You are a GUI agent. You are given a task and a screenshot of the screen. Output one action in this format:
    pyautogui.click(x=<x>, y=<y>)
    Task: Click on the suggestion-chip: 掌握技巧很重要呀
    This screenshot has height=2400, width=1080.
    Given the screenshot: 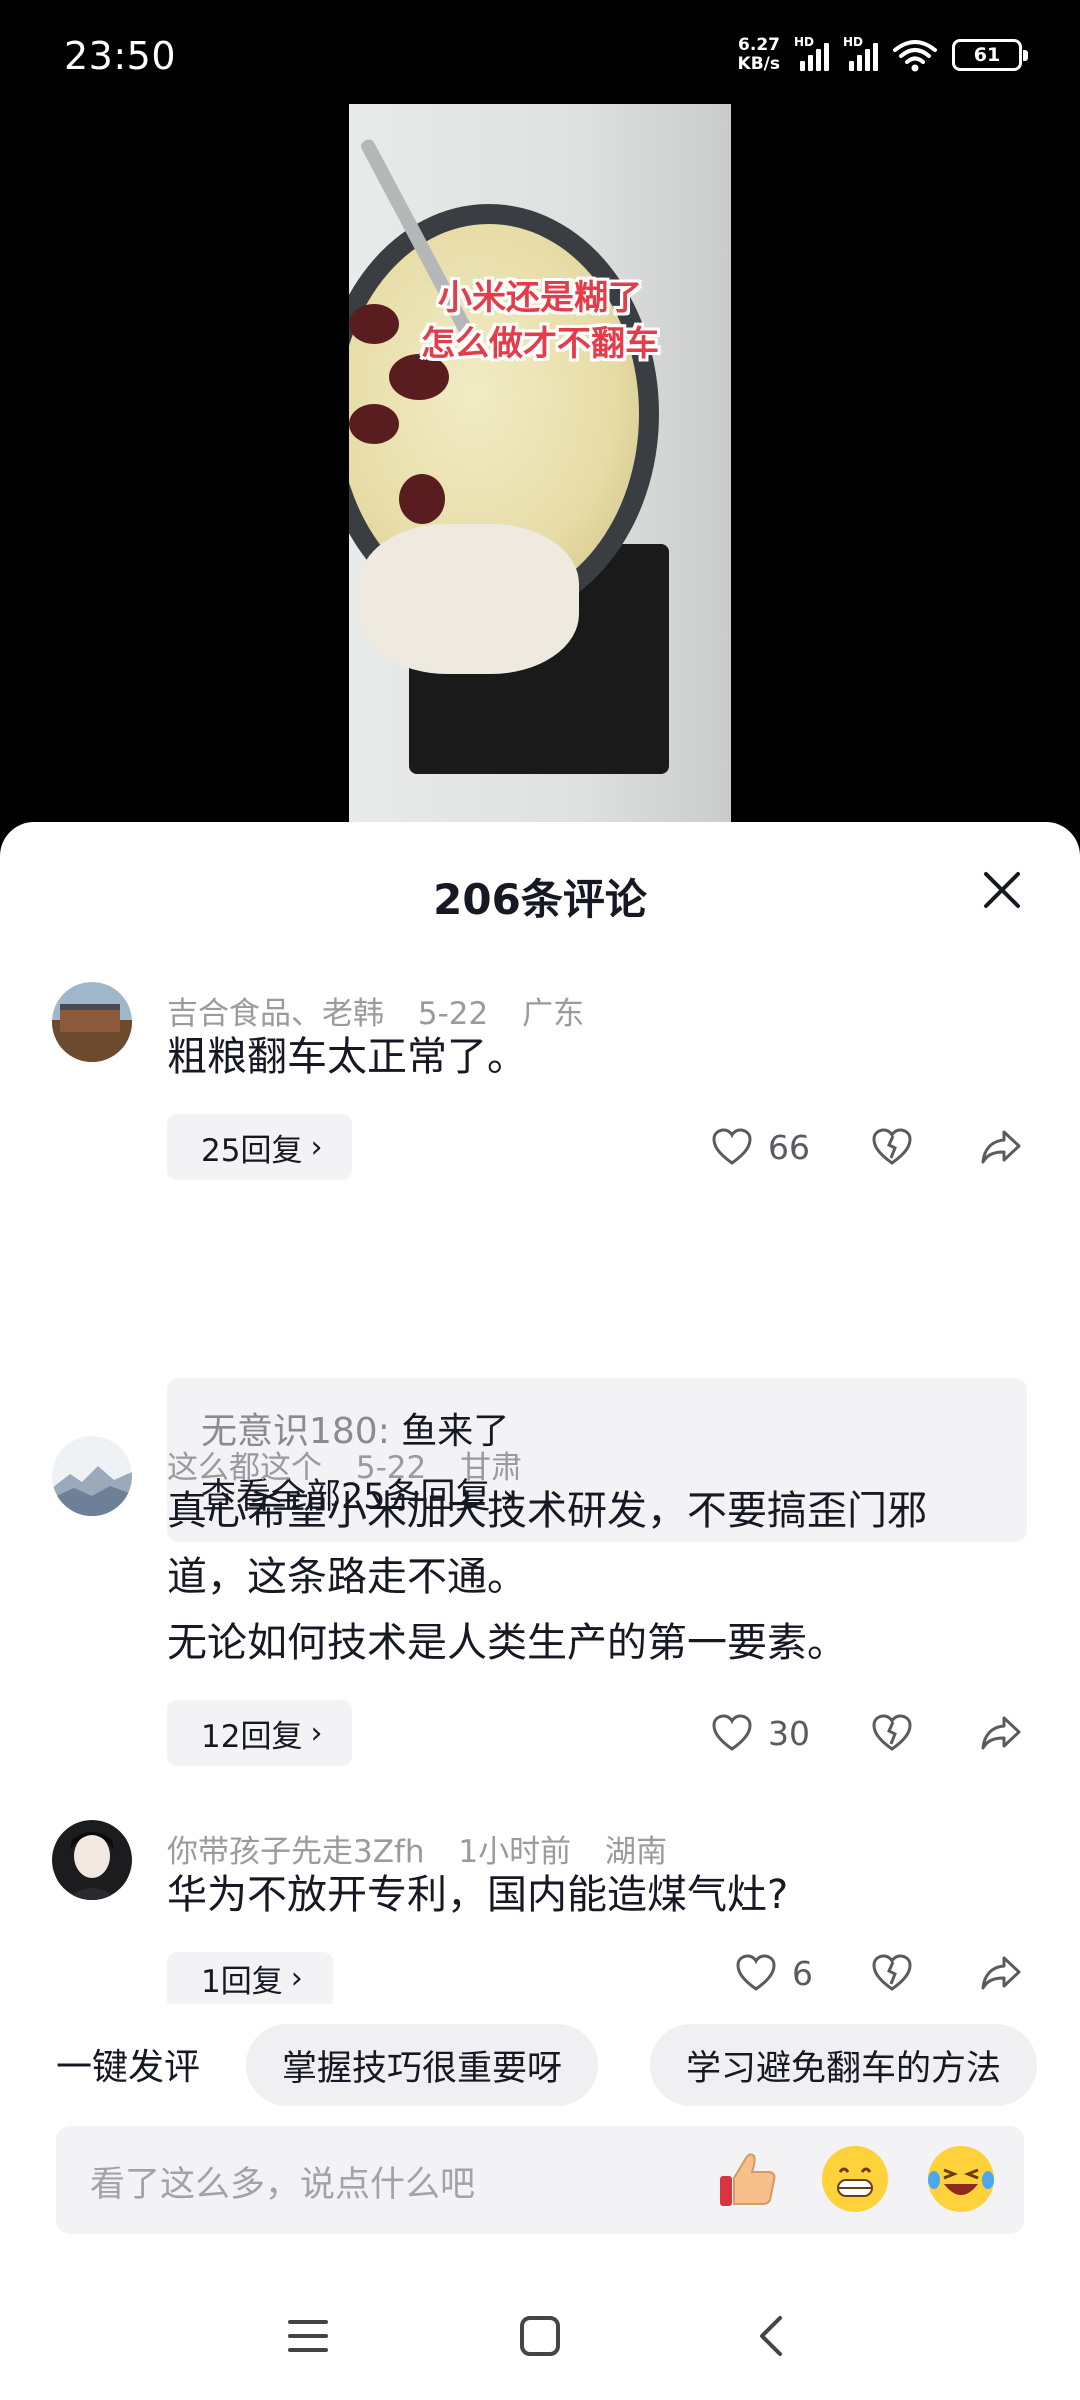 What is the action you would take?
    pyautogui.click(x=422, y=2065)
    